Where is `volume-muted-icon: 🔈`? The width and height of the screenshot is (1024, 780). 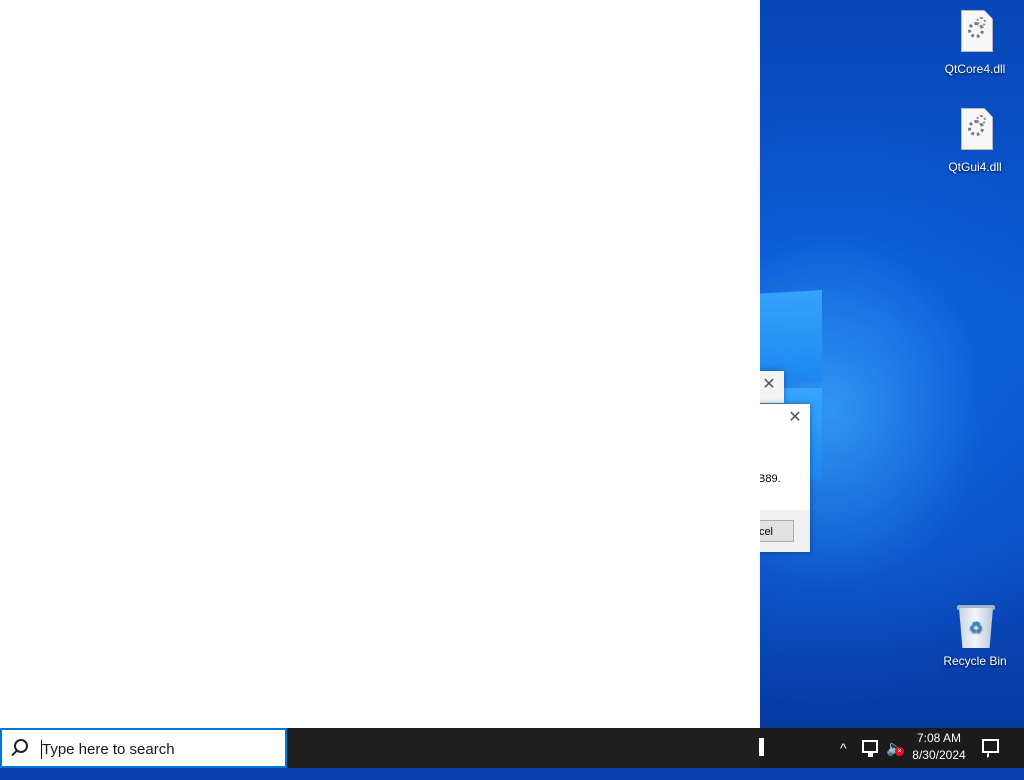
volume-muted-icon: 🔈 is located at coordinates (895, 759).